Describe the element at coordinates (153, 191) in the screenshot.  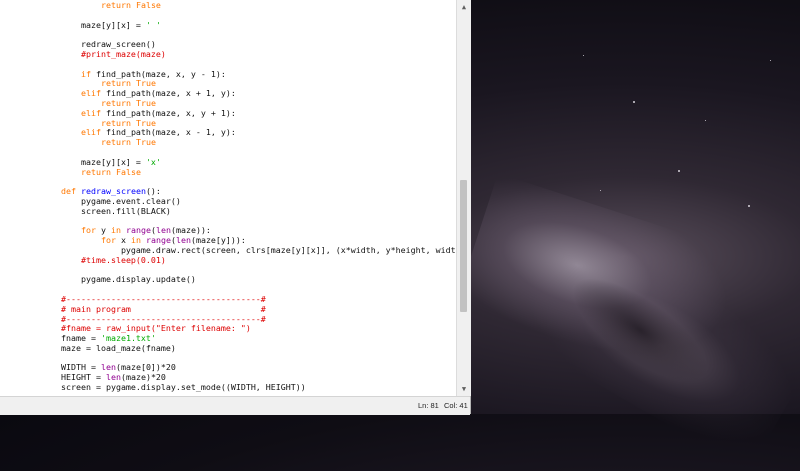
I see `code-token: ():` at that location.